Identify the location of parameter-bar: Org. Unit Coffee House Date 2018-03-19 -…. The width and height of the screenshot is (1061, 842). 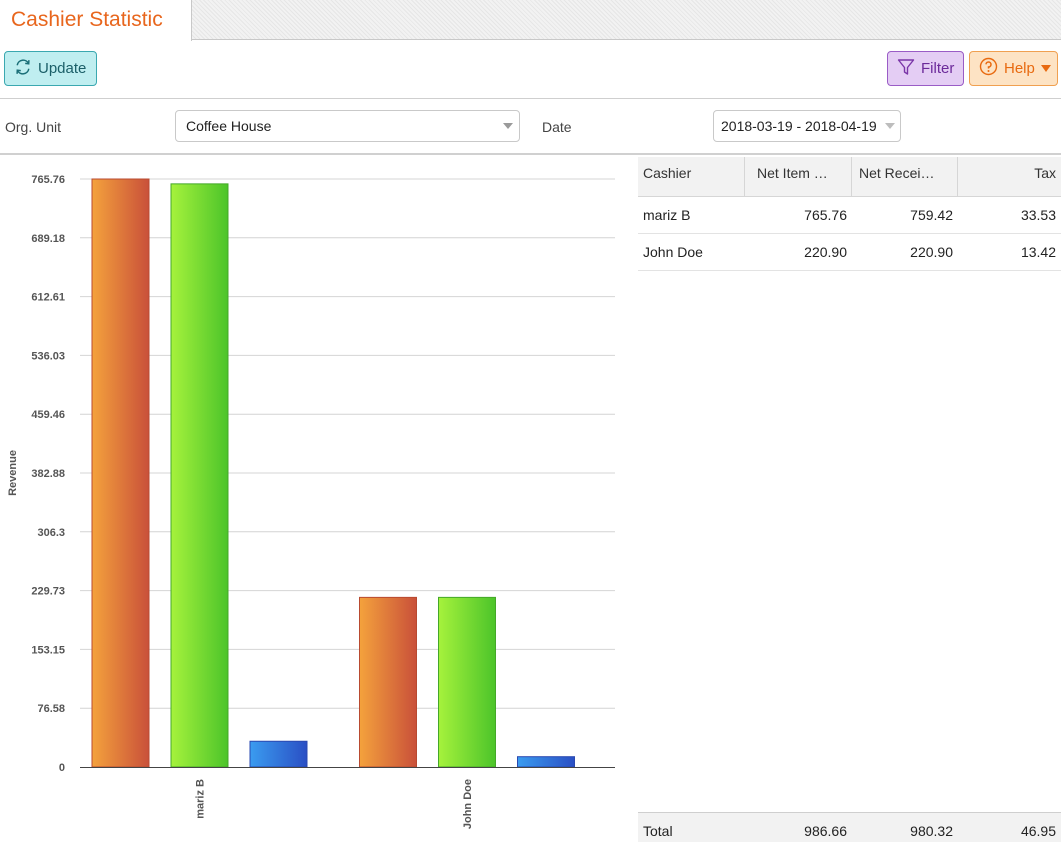
(530, 127).